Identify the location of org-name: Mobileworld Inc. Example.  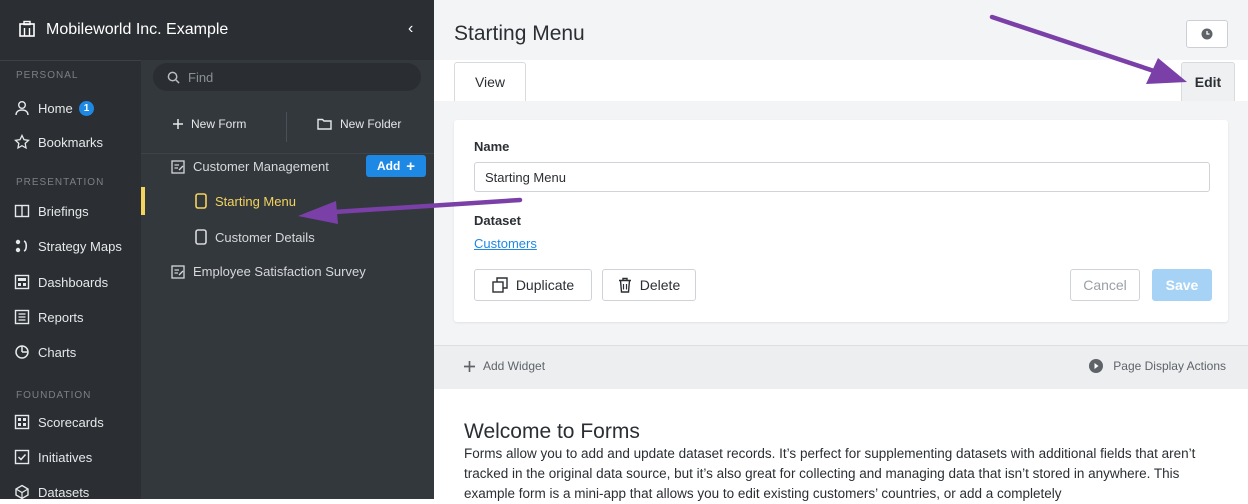
(137, 29).